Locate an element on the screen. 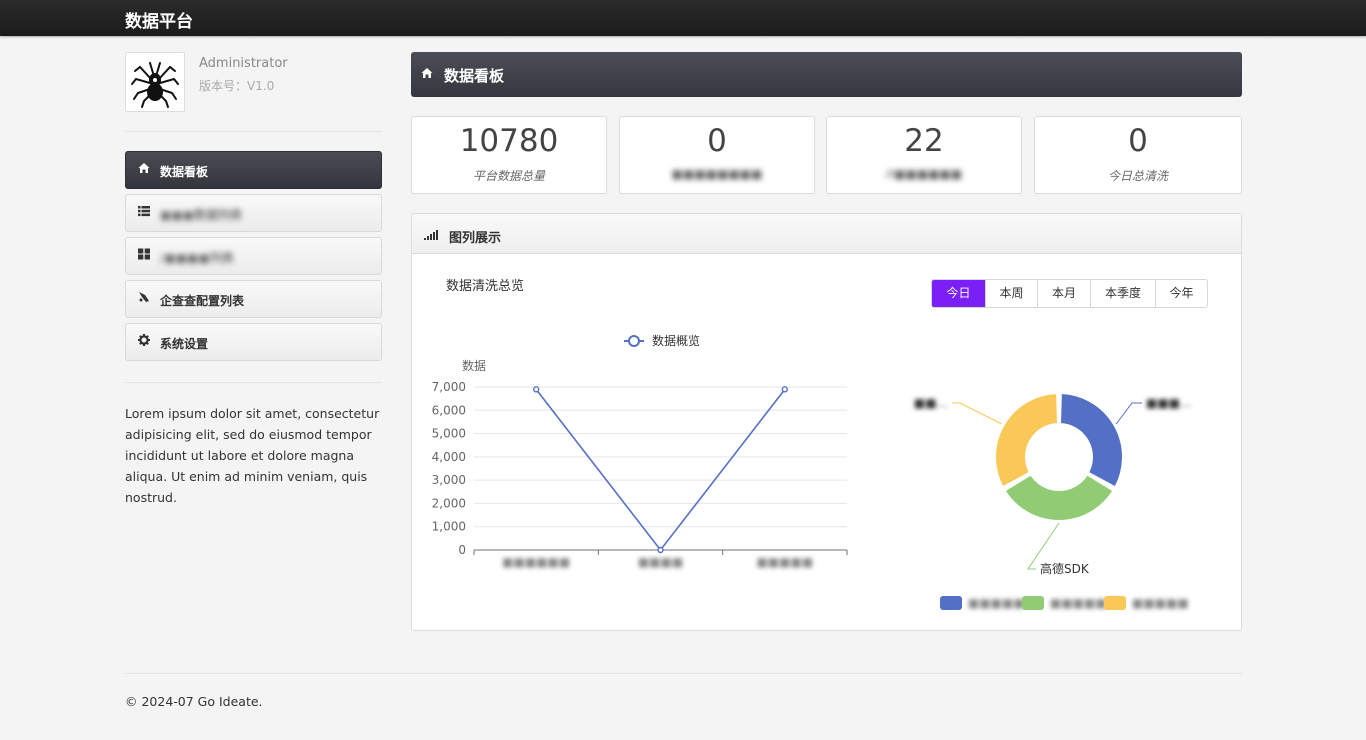 The image size is (1366, 740). dashboard-header: 数据看板 is located at coordinates (826, 74).